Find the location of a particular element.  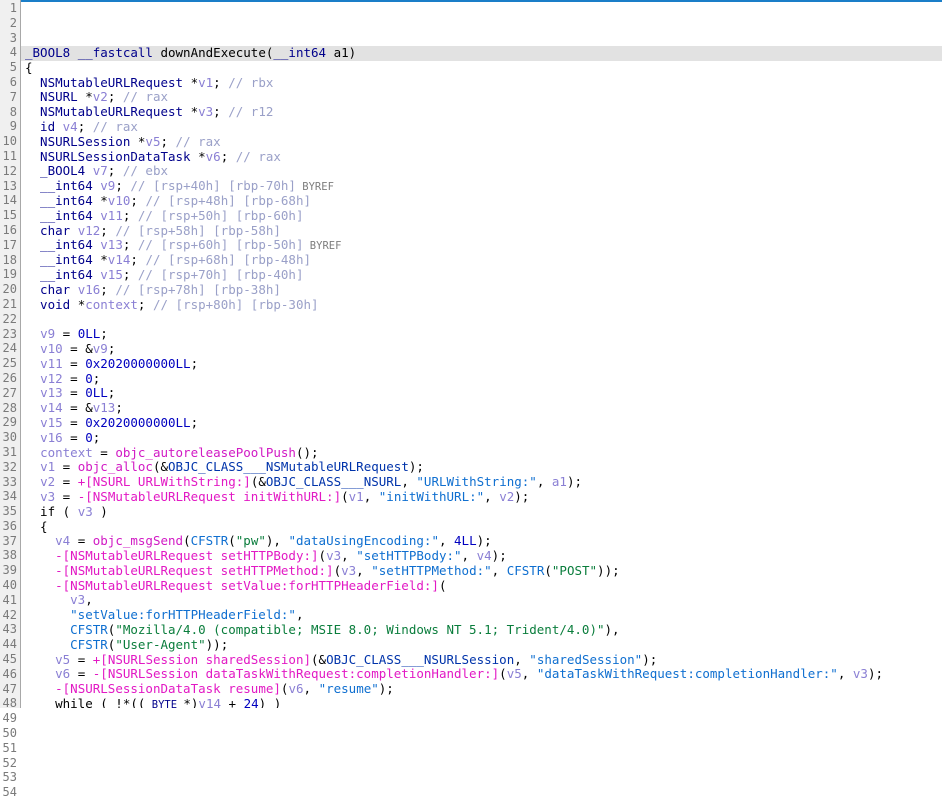

code-token-punct: ) is located at coordinates (100, 511).